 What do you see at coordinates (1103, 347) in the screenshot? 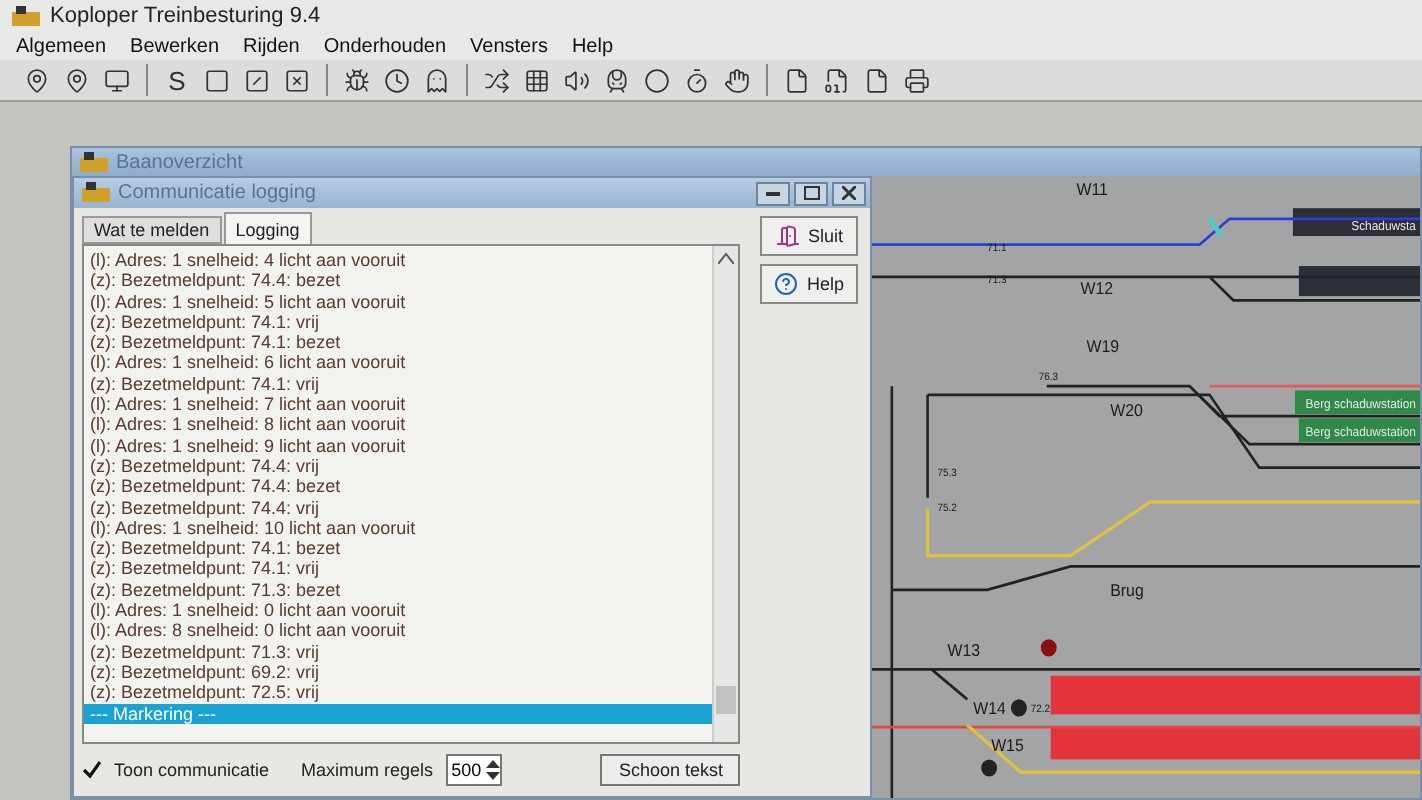
I see `track-label: W19` at bounding box center [1103, 347].